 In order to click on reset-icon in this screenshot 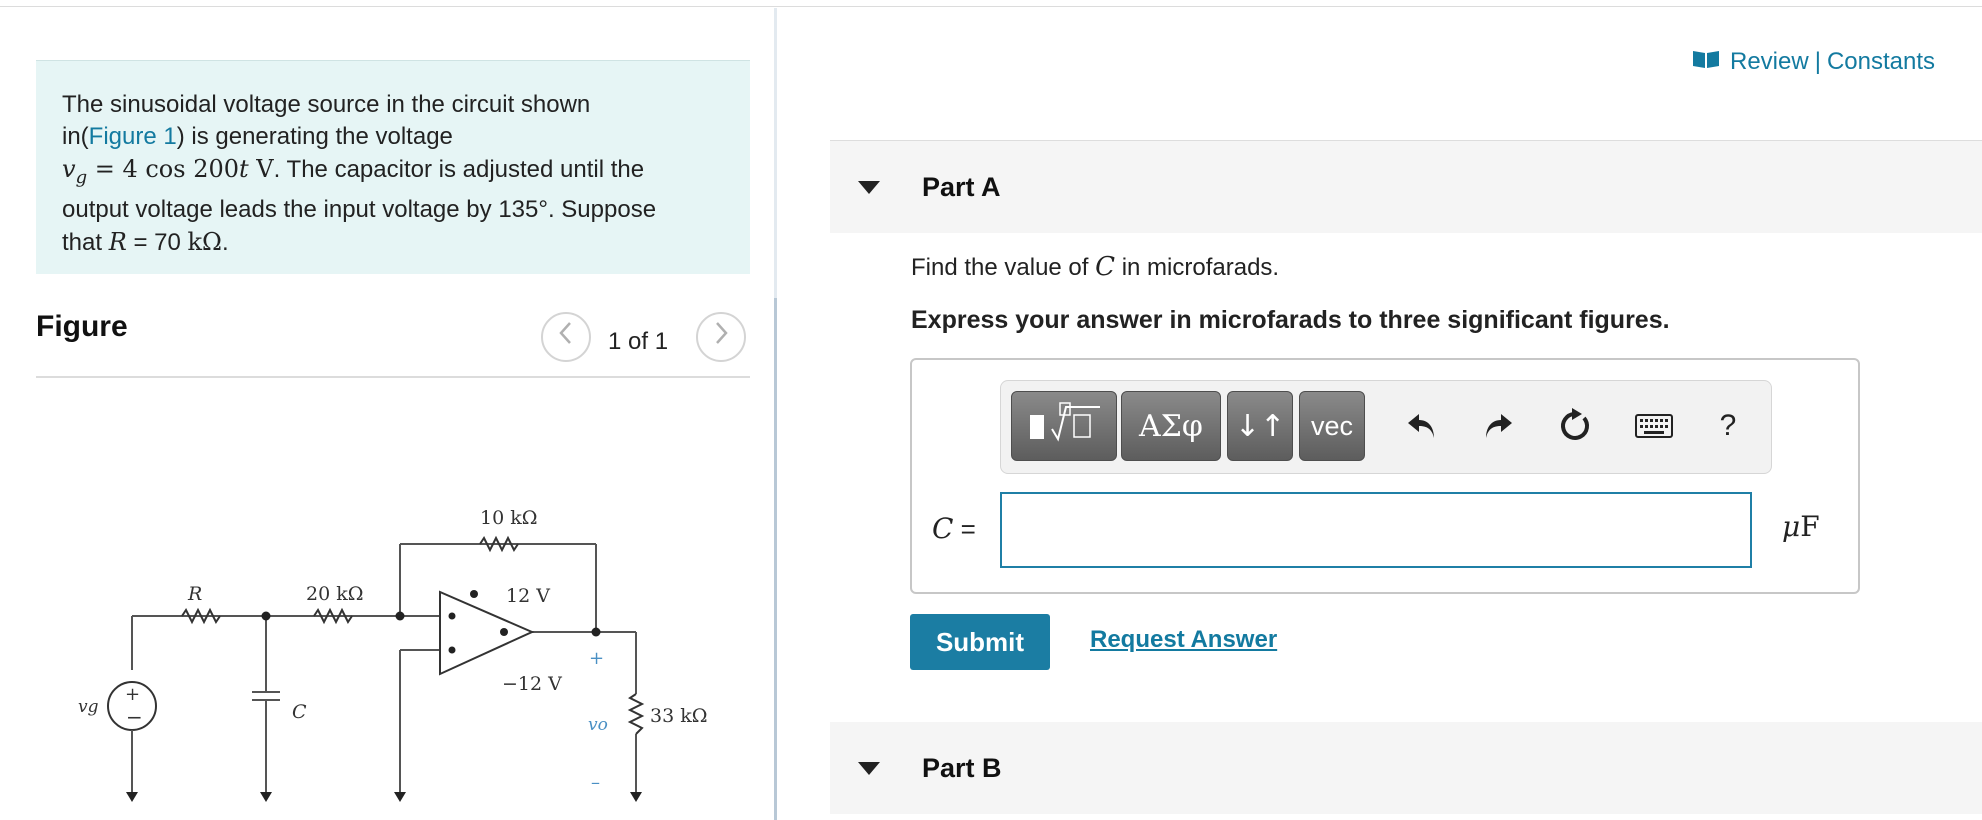, I will do `click(1574, 426)`.